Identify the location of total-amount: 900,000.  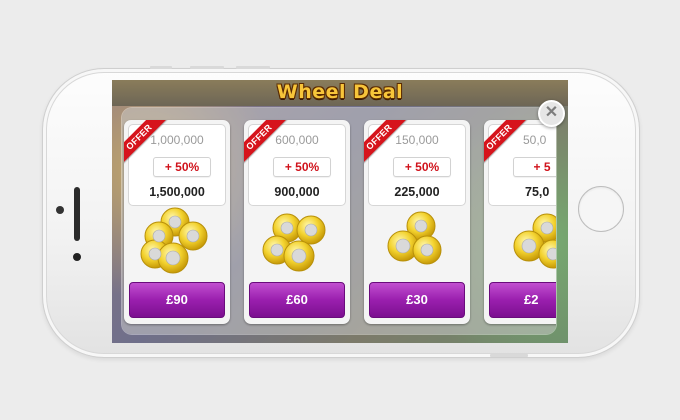
(297, 192).